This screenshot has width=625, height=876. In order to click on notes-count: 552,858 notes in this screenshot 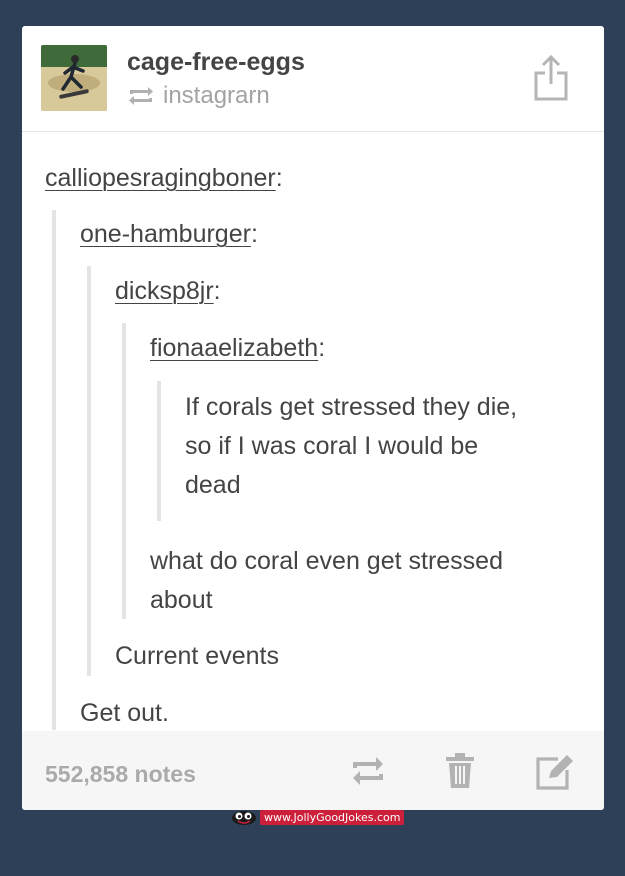, I will do `click(120, 774)`.